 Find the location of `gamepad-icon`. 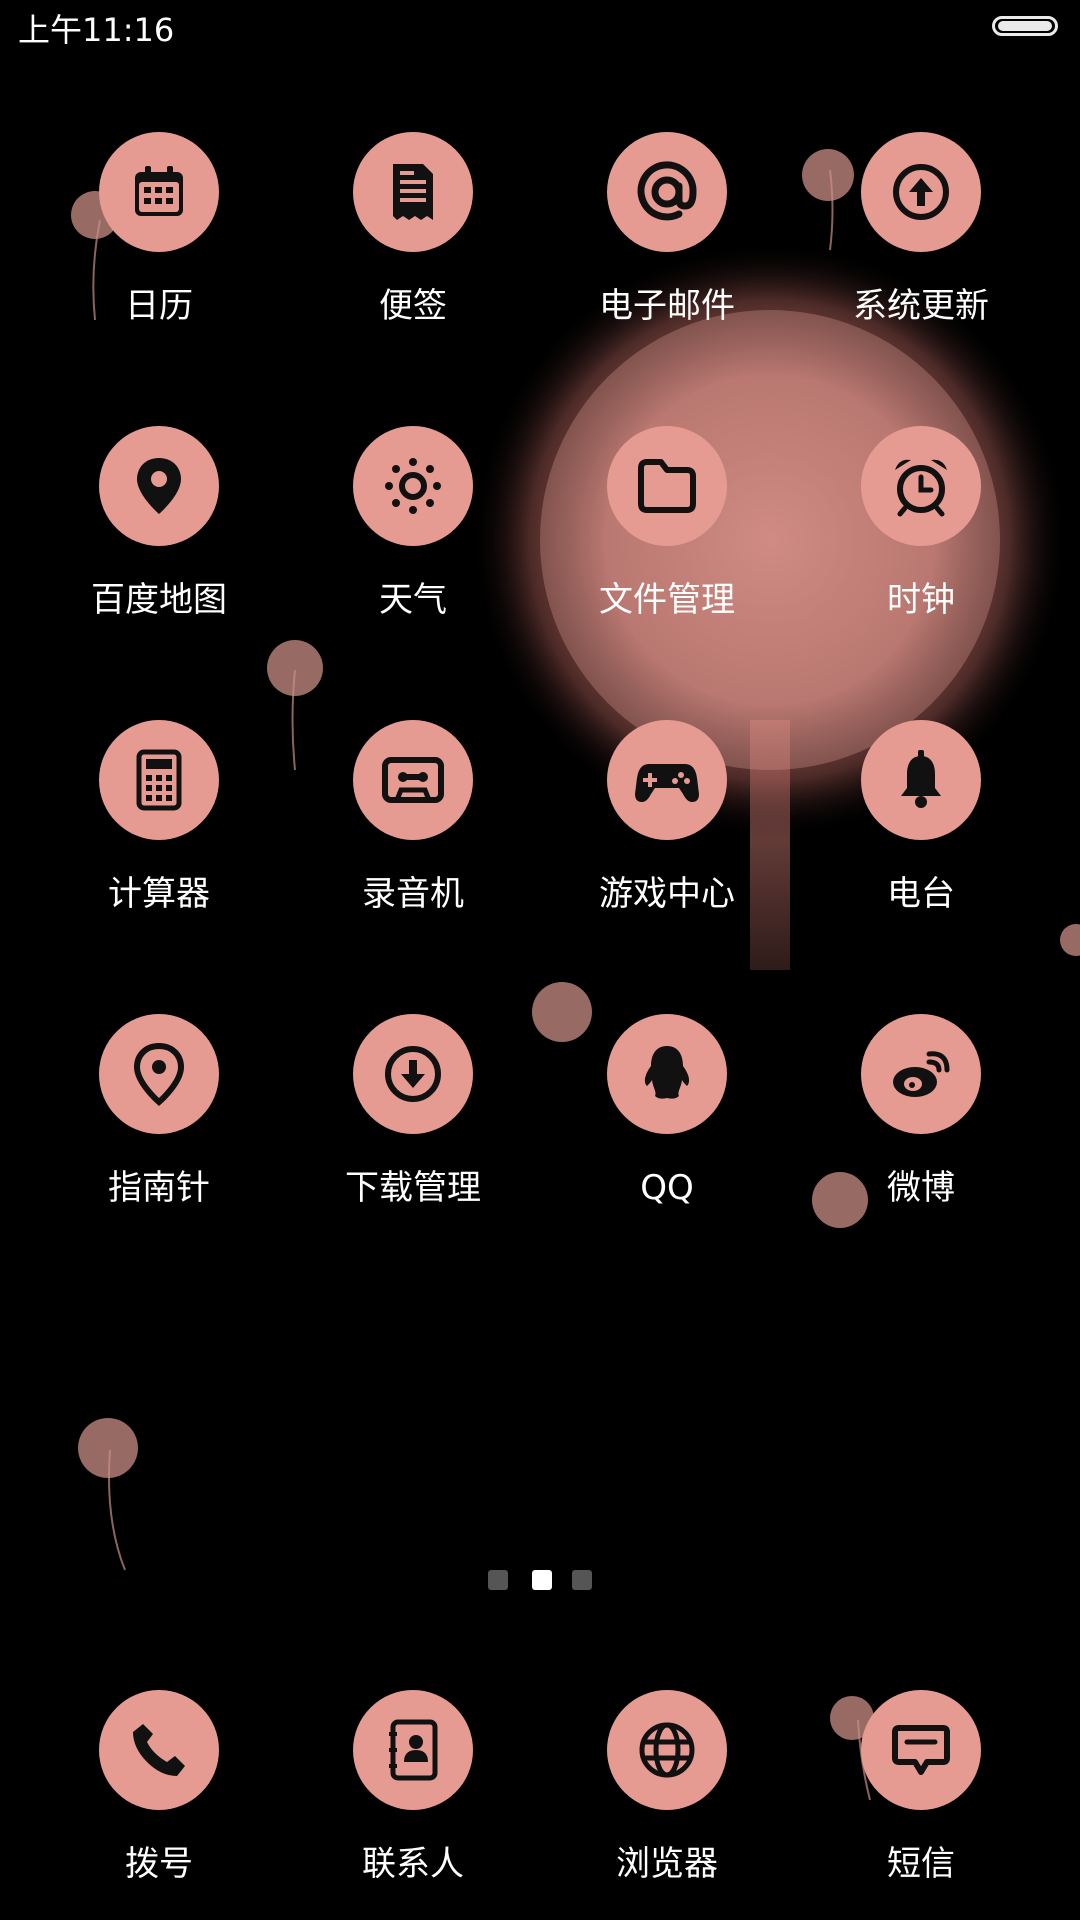

gamepad-icon is located at coordinates (667, 780).